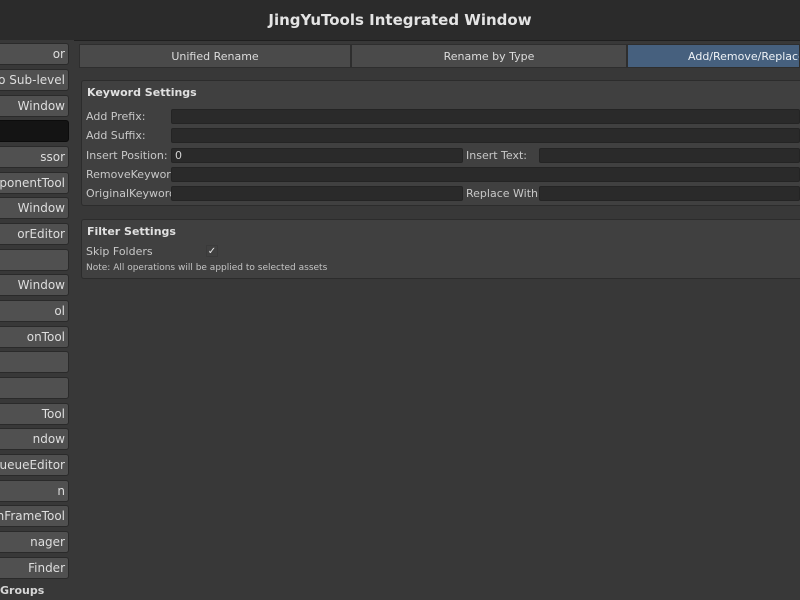 The image size is (800, 600). What do you see at coordinates (34, 131) in the screenshot?
I see `sidebar-item-selected` at bounding box center [34, 131].